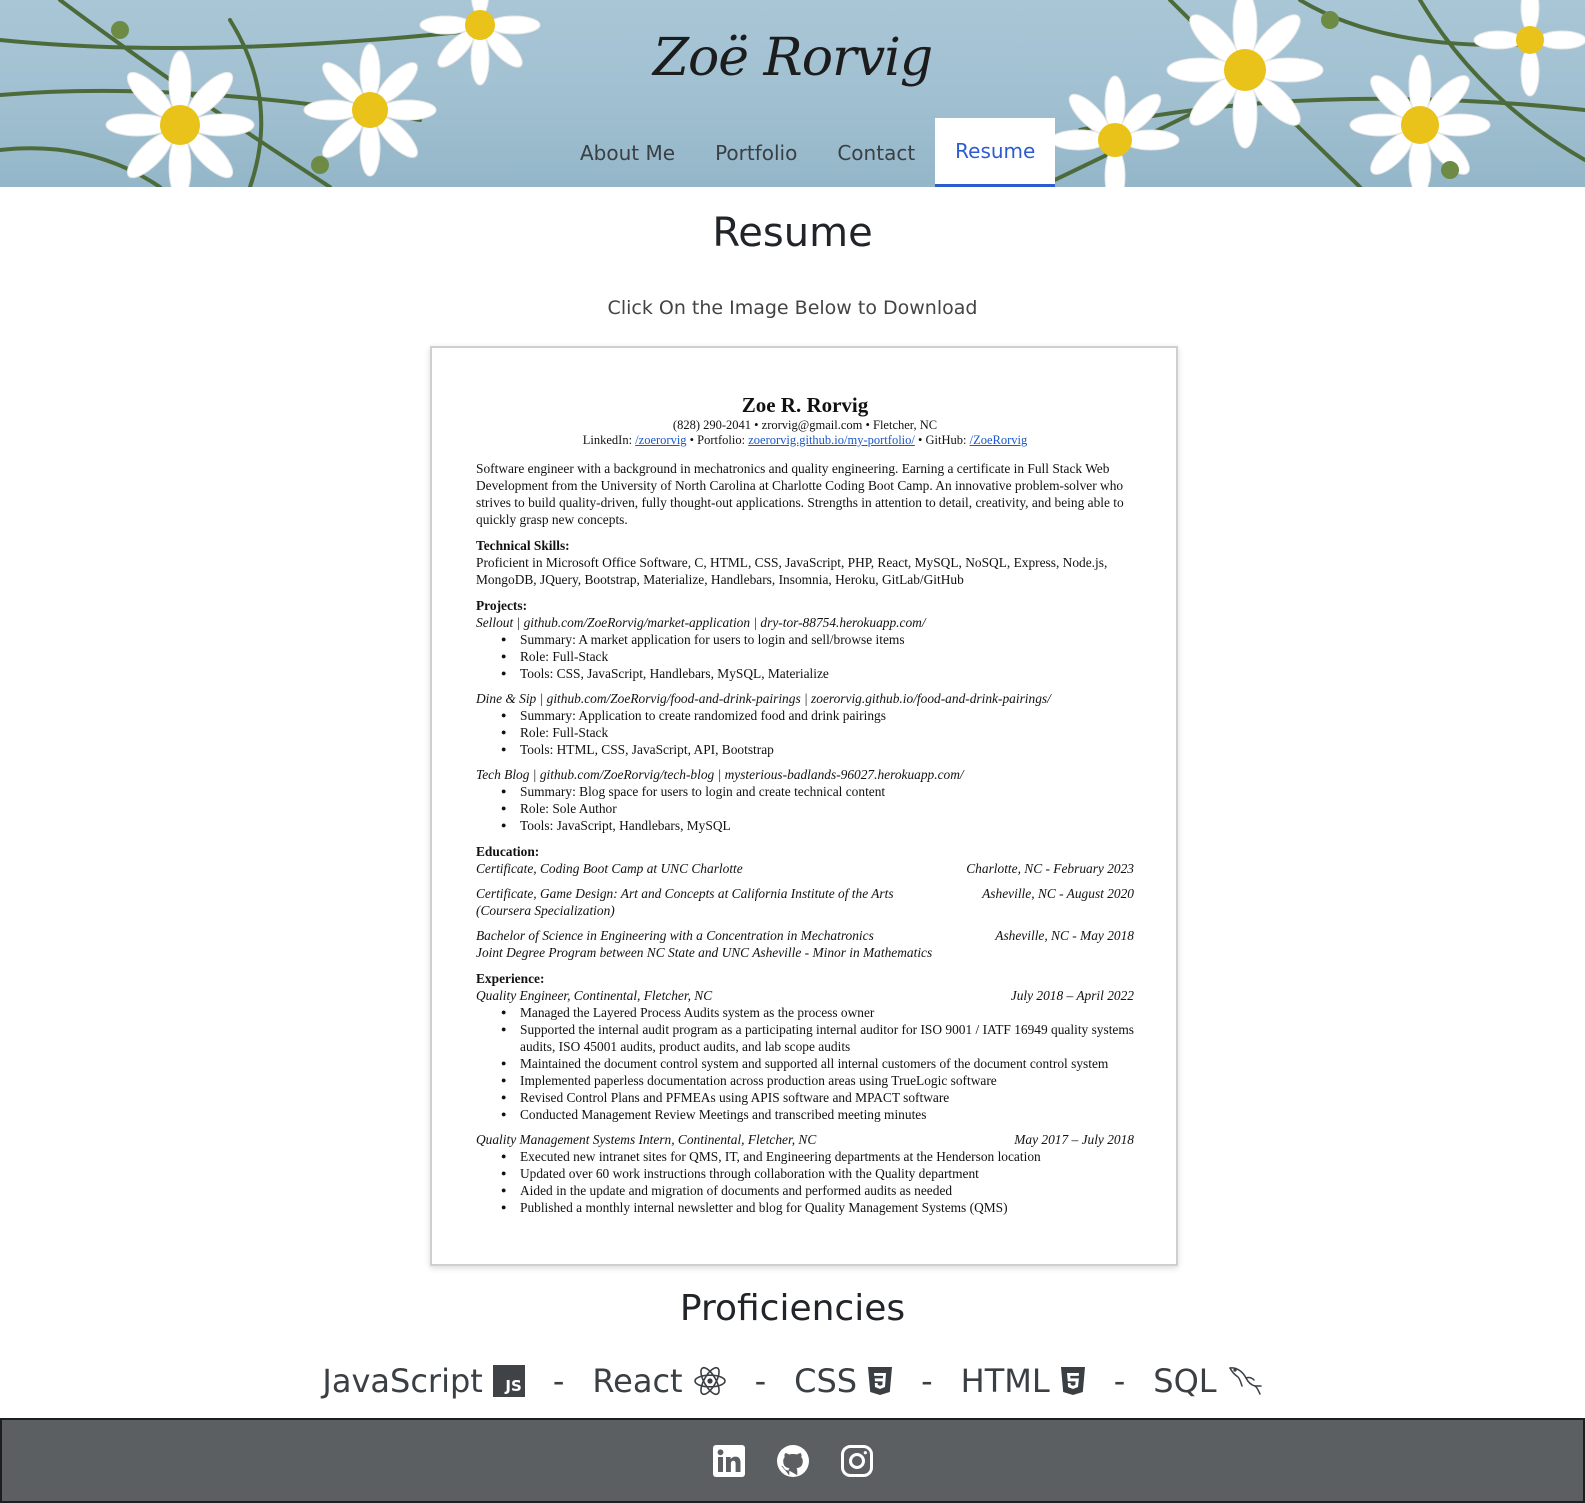  What do you see at coordinates (792, 1381) in the screenshot?
I see `proficiencies-list: JavaScript JS - React - CSS - HTML - SQL` at bounding box center [792, 1381].